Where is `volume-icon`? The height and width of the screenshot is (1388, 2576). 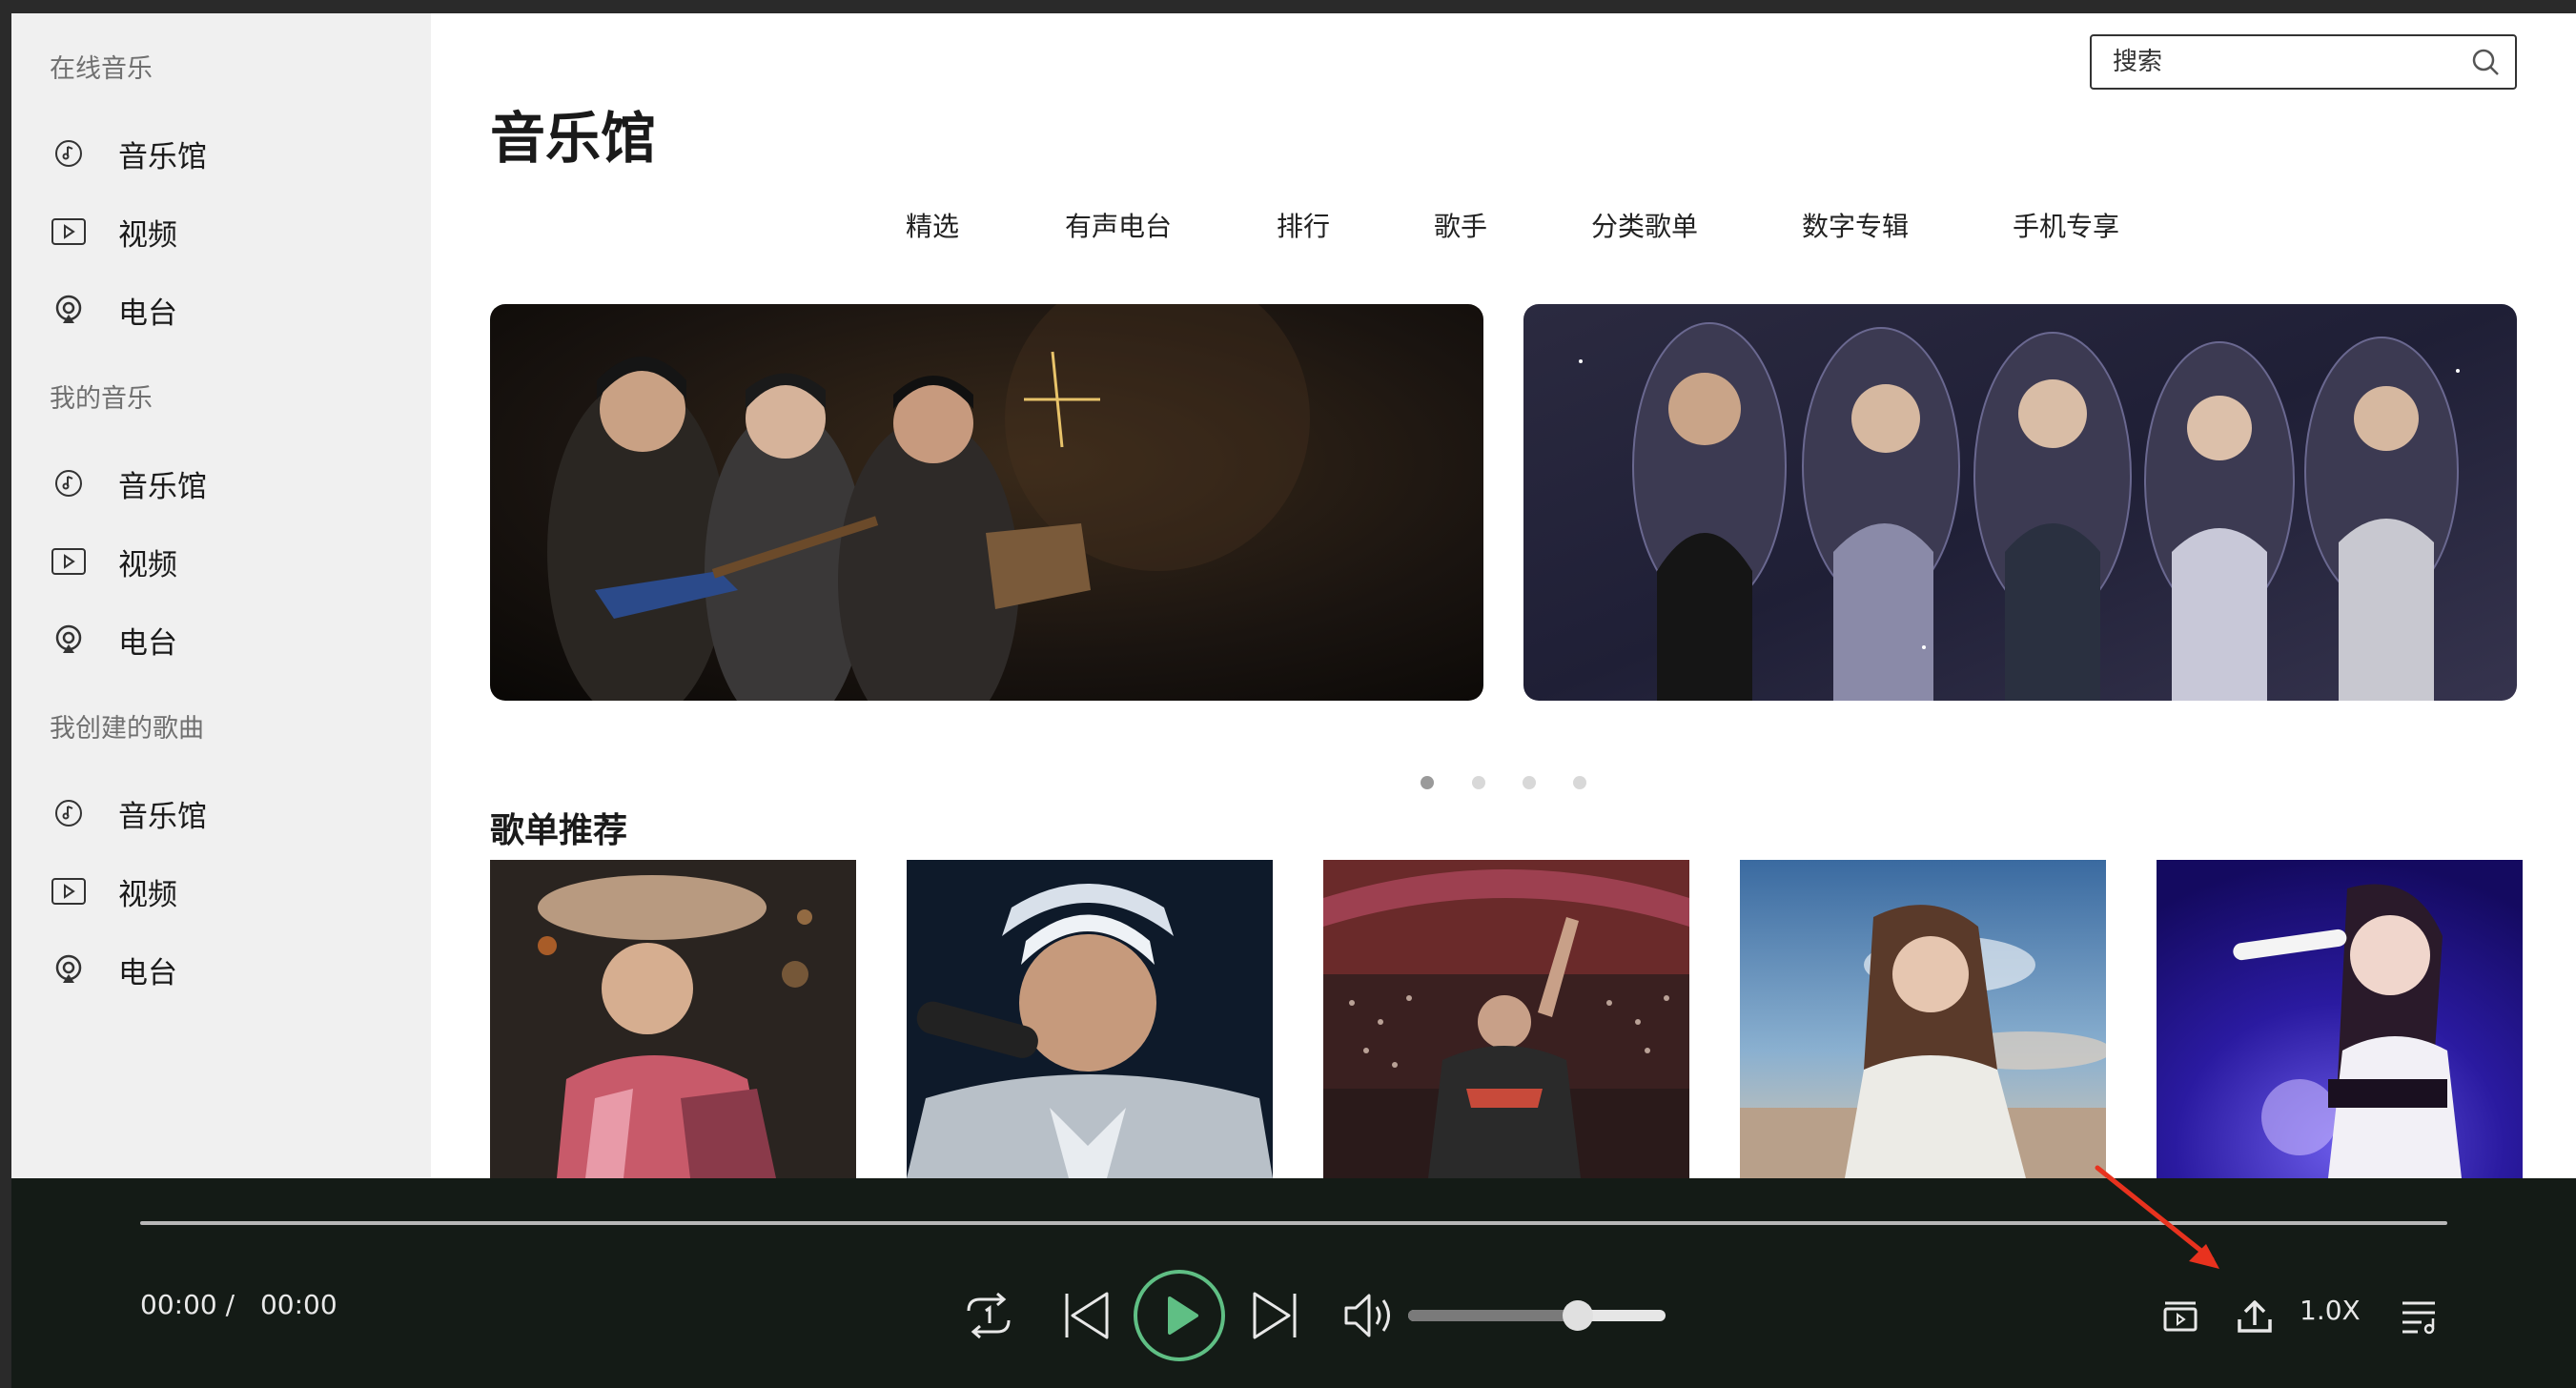 volume-icon is located at coordinates (1370, 1317).